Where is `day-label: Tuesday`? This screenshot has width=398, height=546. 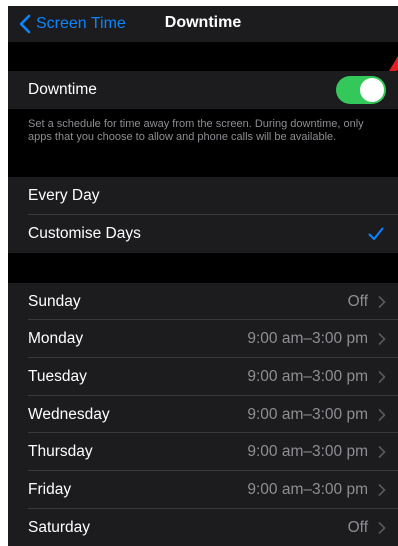 day-label: Tuesday is located at coordinates (57, 376).